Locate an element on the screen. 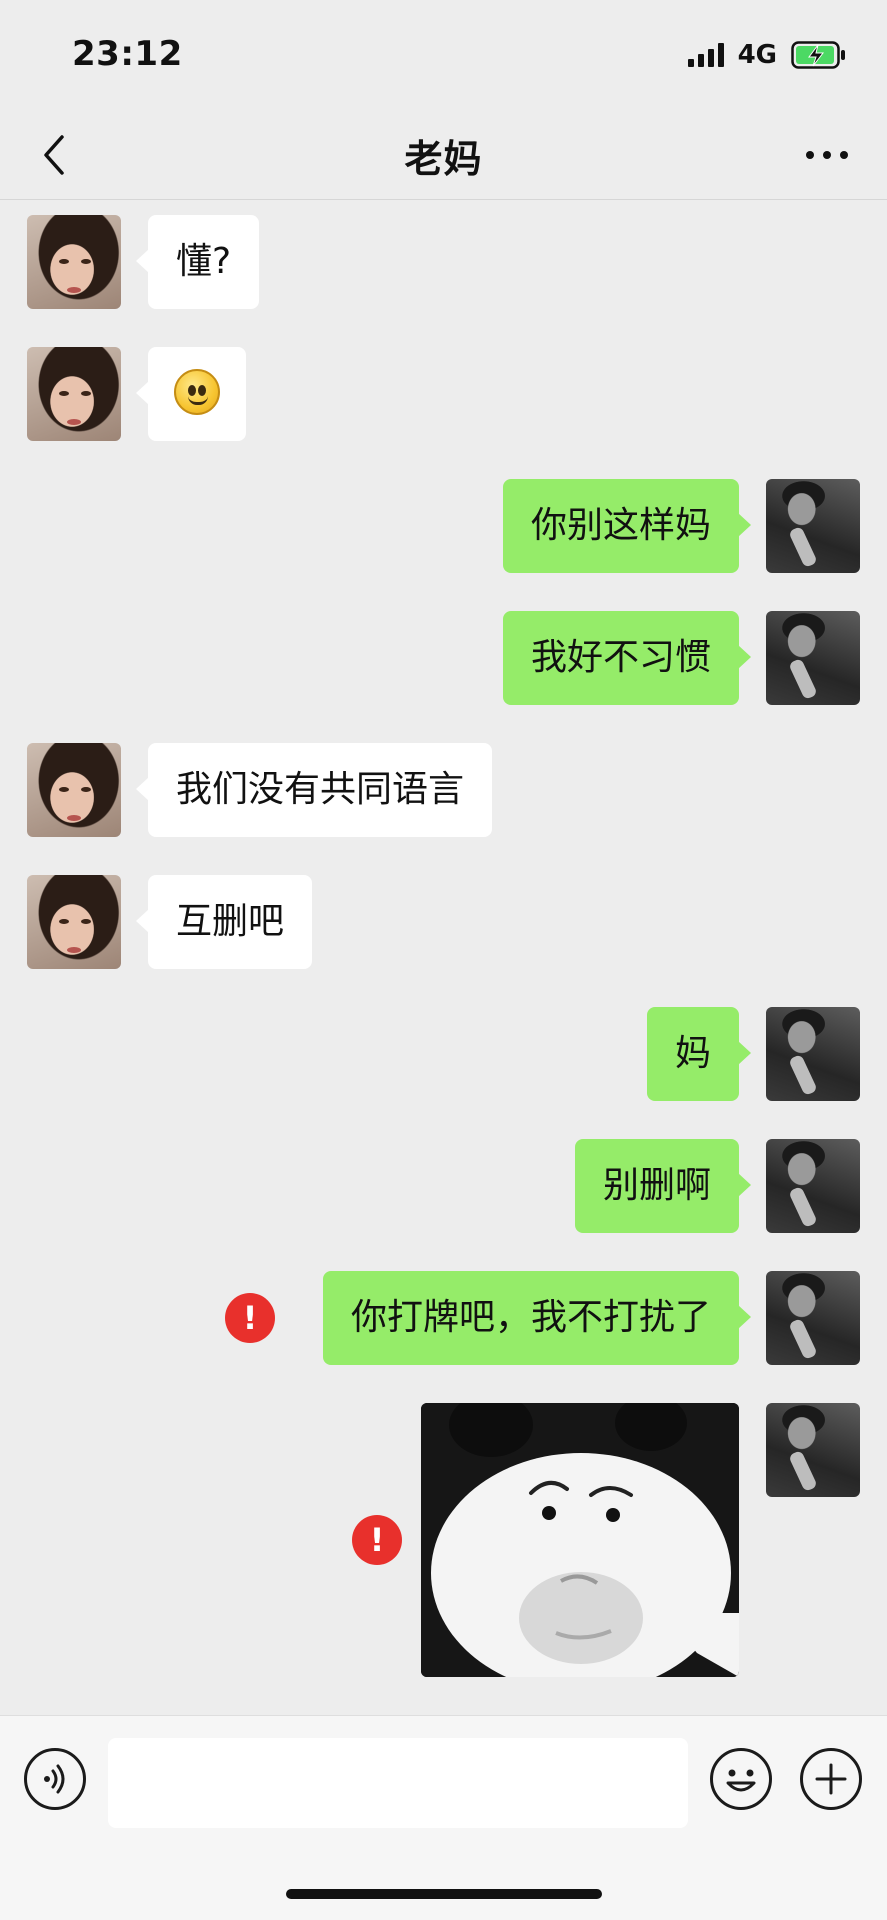 This screenshot has height=1920, width=887. message-row: 我们没有共同语言 is located at coordinates (443, 790).